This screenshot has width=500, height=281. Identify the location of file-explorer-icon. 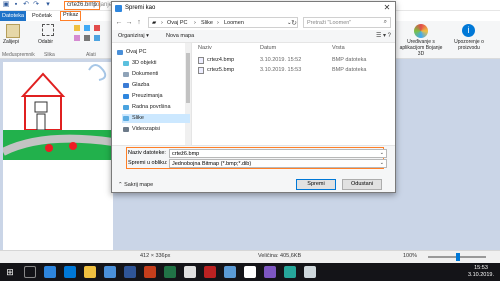
(90, 272).